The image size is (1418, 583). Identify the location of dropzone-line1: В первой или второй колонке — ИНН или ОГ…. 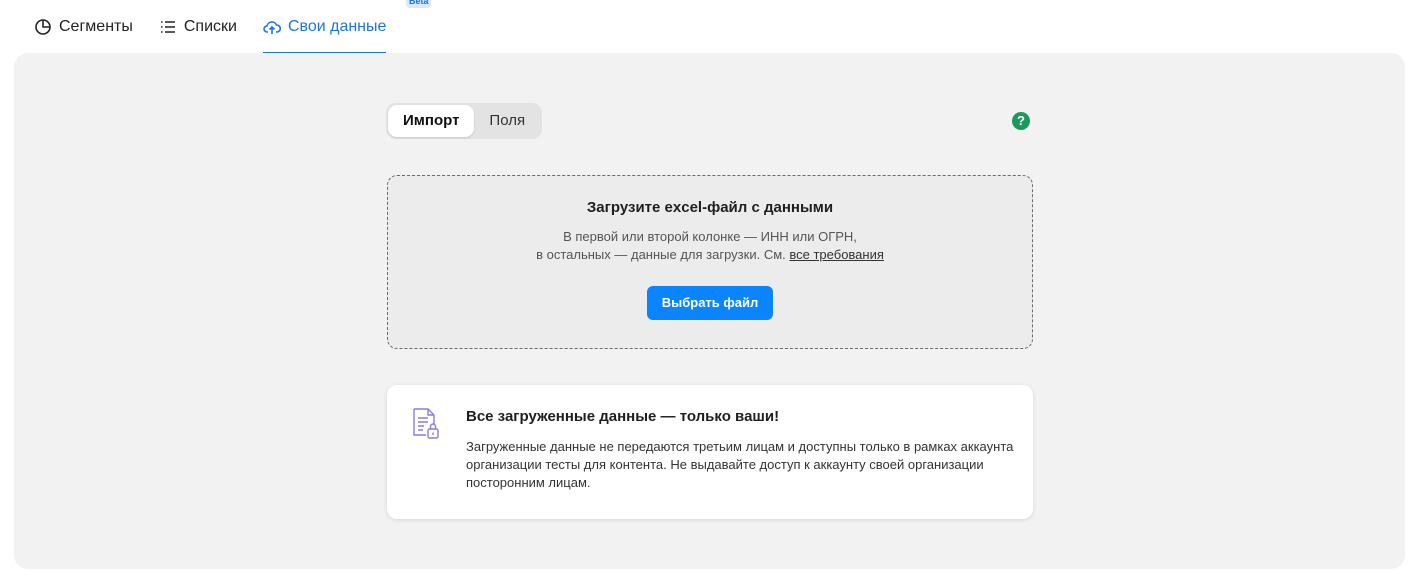
(710, 236).